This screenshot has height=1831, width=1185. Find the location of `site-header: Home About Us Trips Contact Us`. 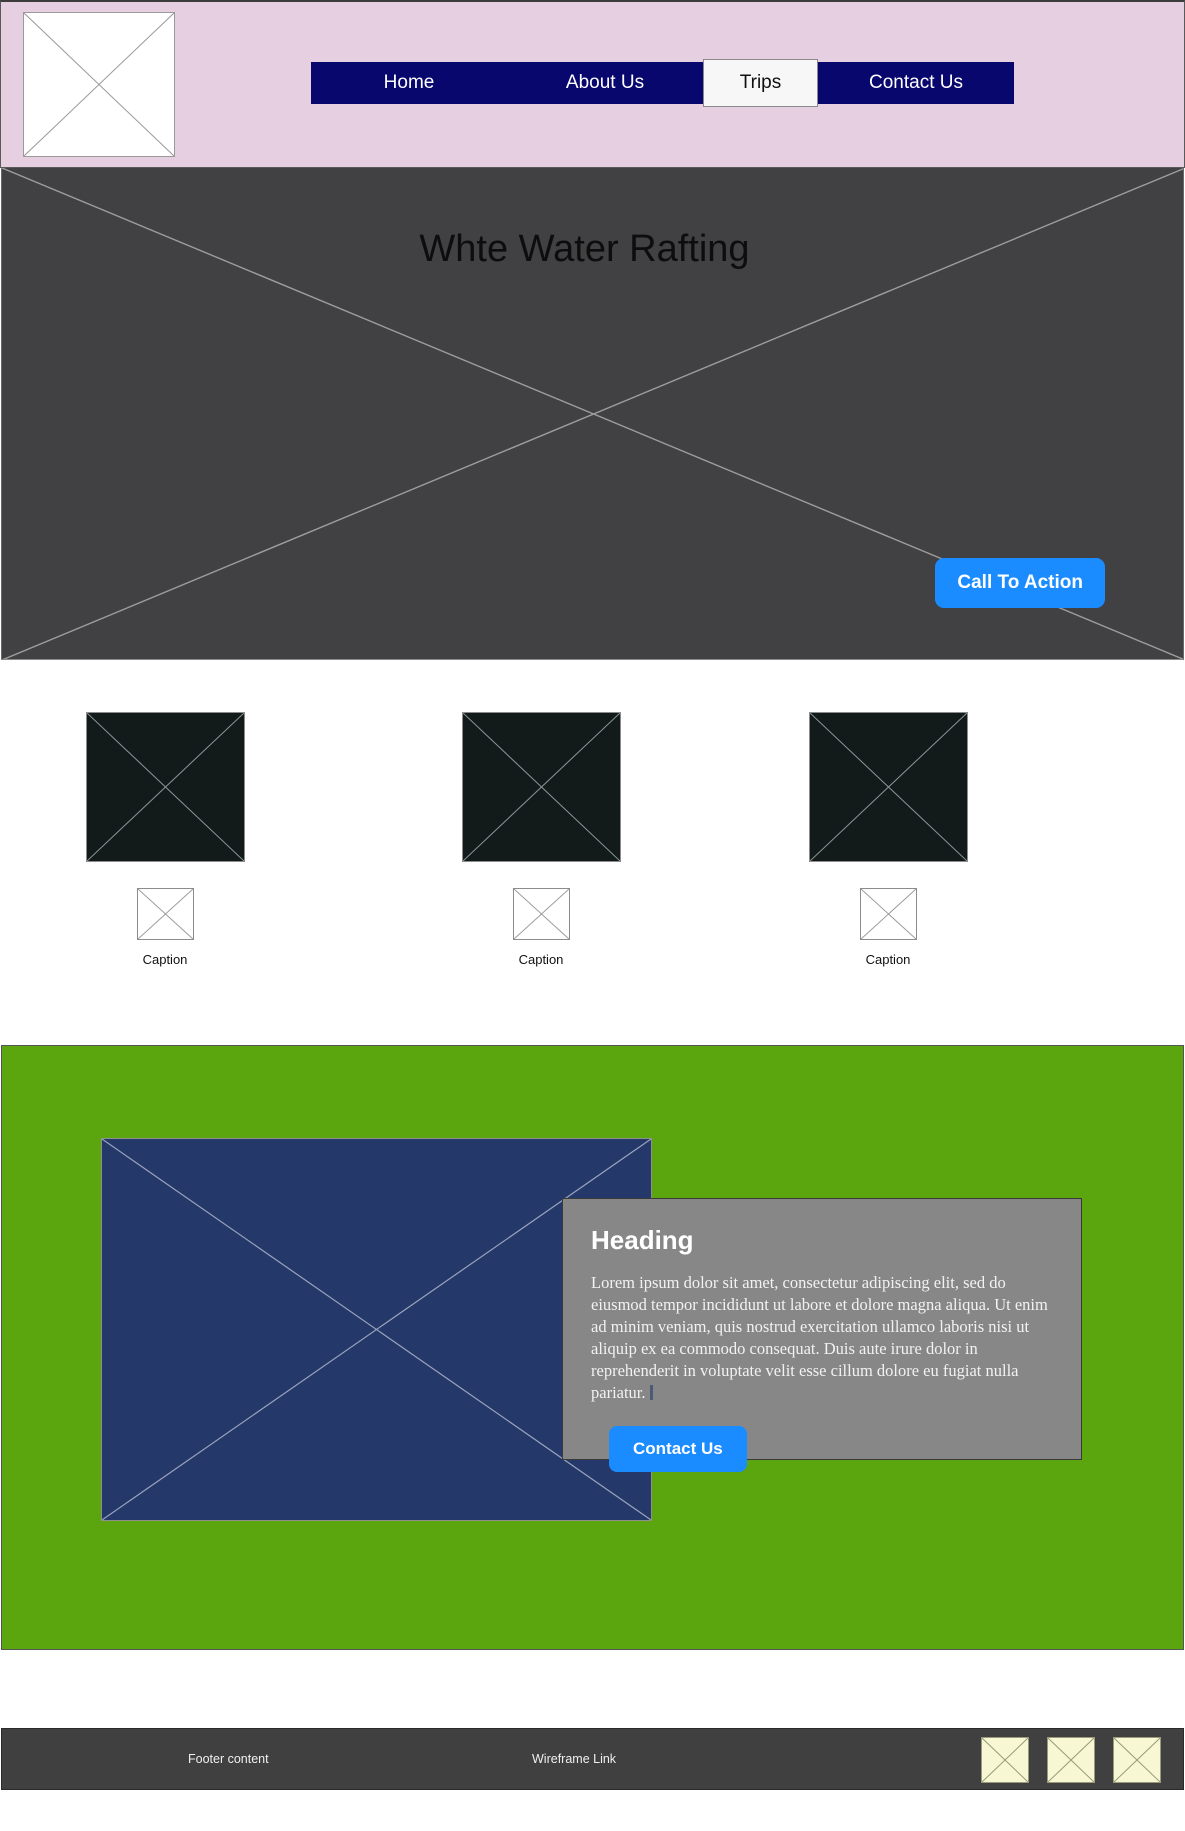

site-header: Home About Us Trips Contact Us is located at coordinates (592, 84).